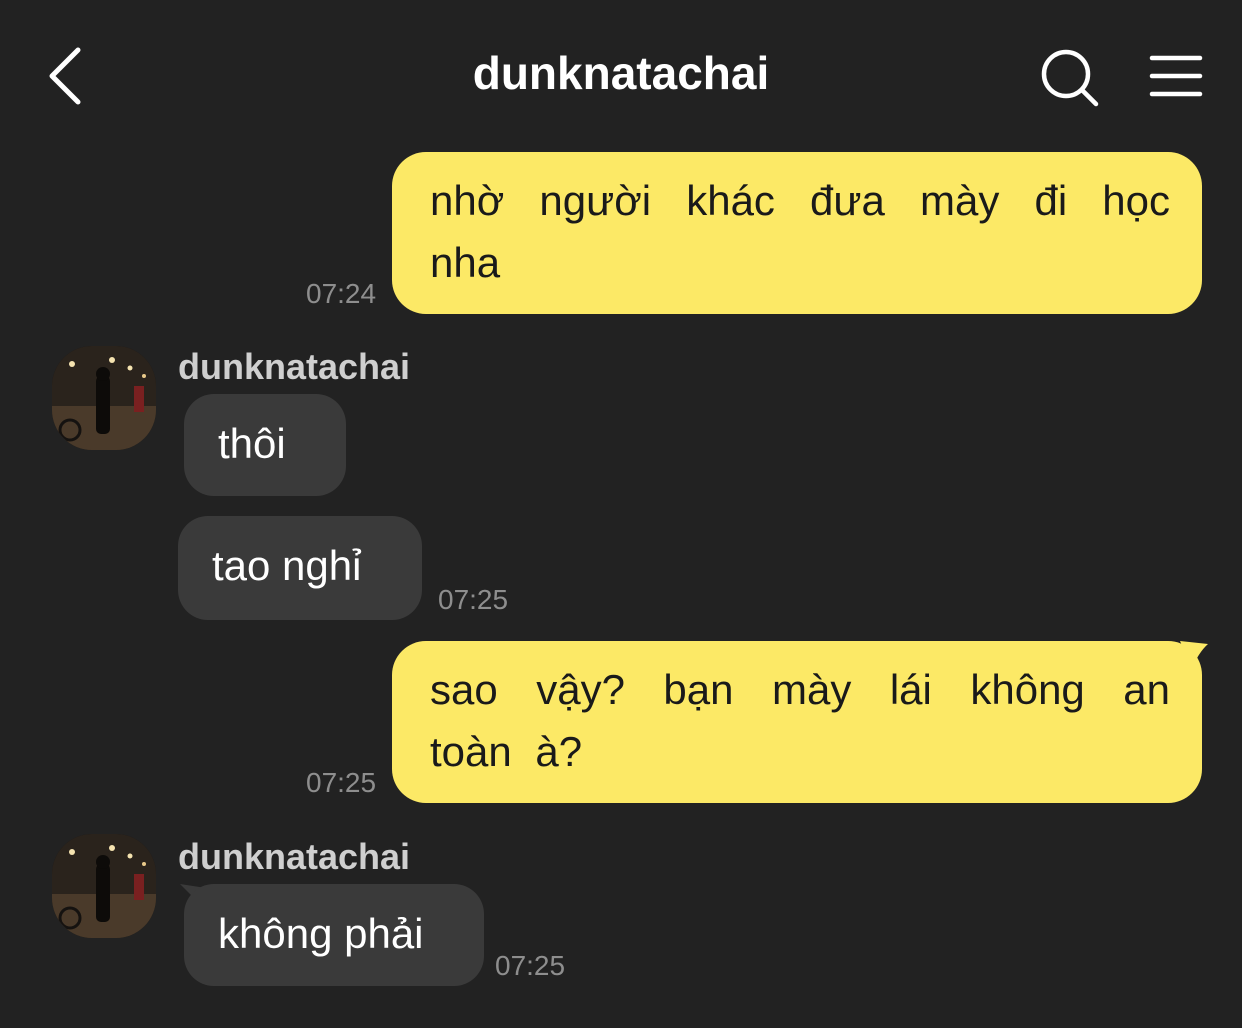 This screenshot has height=1028, width=1242. I want to click on incoming-message-bubble: tao nghỉ, so click(300, 568).